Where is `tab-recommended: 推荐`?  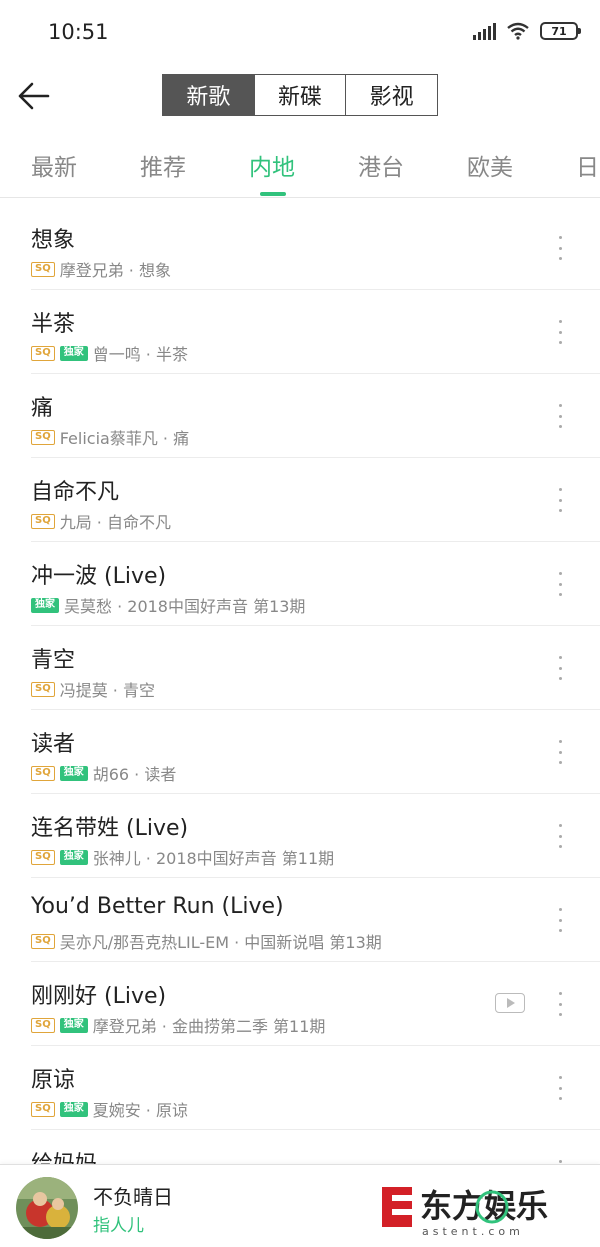
tab-recommended: 推荐 is located at coordinates (163, 165).